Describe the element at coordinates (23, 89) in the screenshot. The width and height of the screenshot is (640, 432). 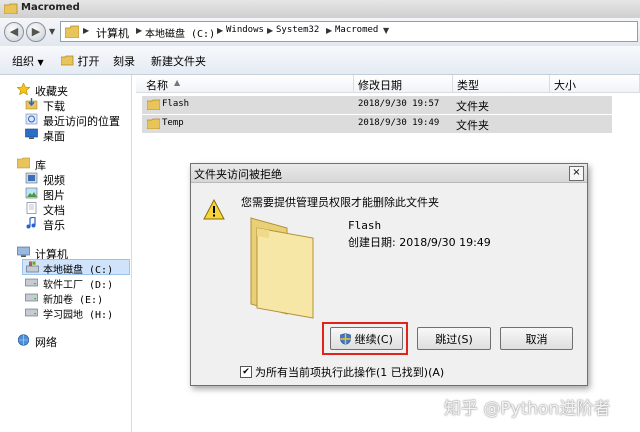
I see `star-icon` at that location.